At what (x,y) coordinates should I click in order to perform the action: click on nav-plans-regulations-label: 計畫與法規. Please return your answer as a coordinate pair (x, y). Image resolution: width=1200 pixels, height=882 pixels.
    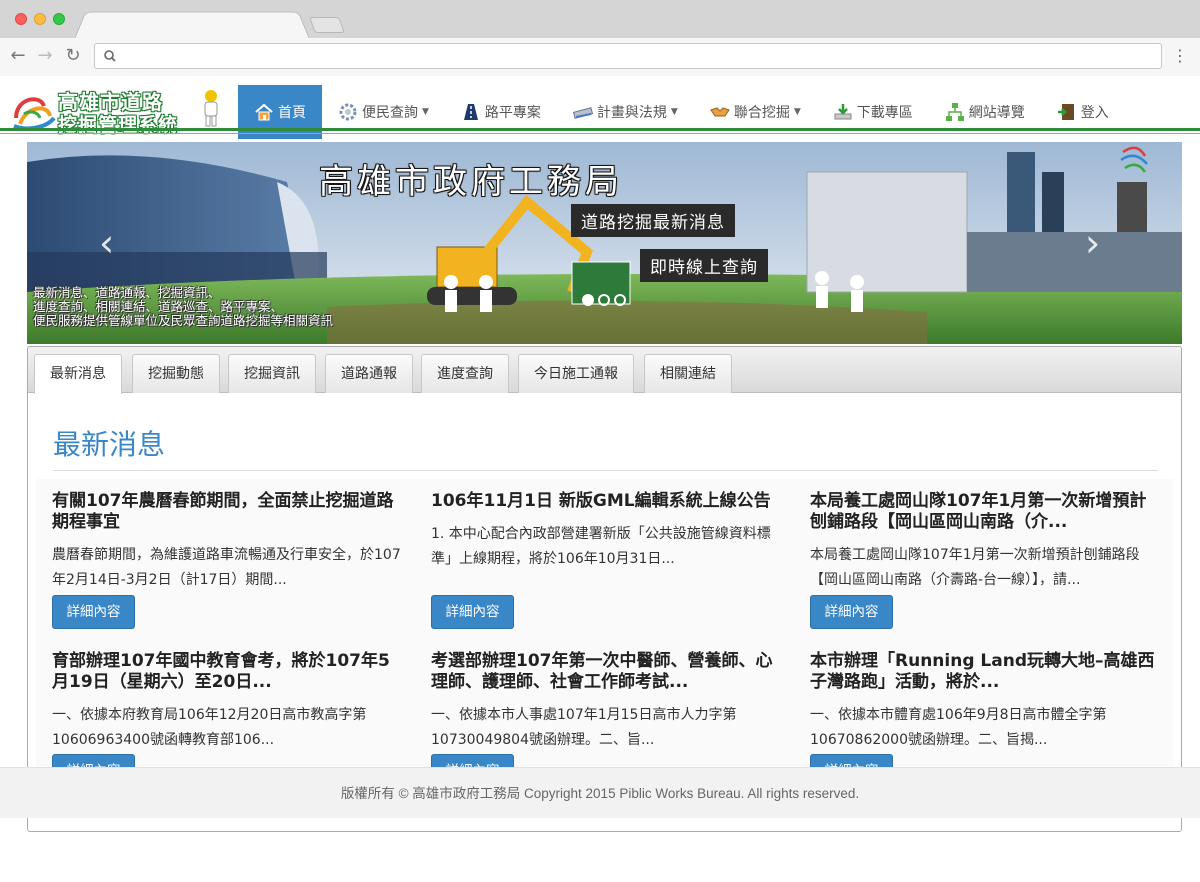
    Looking at the image, I should click on (631, 113).